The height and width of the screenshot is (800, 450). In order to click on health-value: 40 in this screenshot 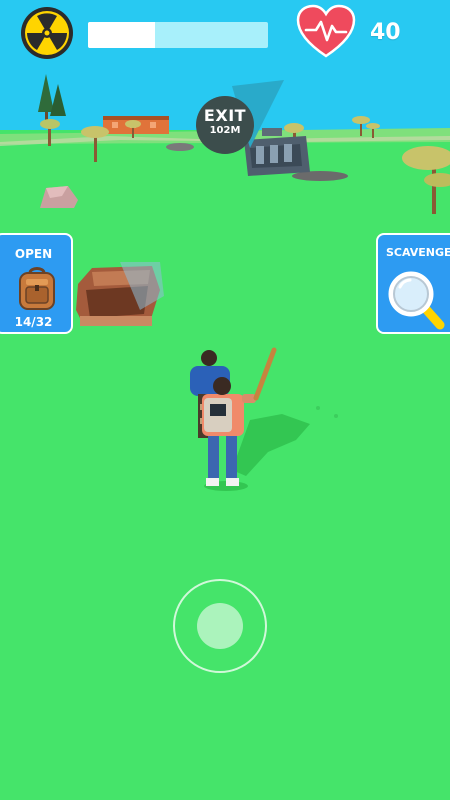, I will do `click(385, 32)`.